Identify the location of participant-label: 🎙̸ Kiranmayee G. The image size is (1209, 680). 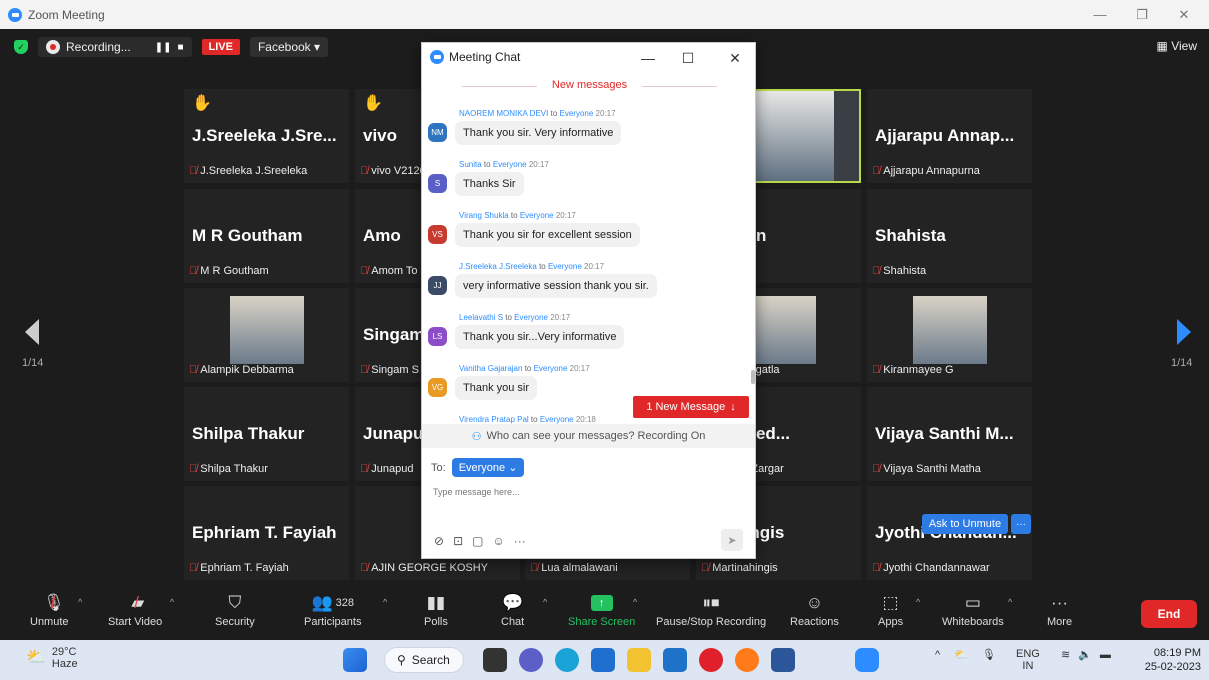
(913, 370).